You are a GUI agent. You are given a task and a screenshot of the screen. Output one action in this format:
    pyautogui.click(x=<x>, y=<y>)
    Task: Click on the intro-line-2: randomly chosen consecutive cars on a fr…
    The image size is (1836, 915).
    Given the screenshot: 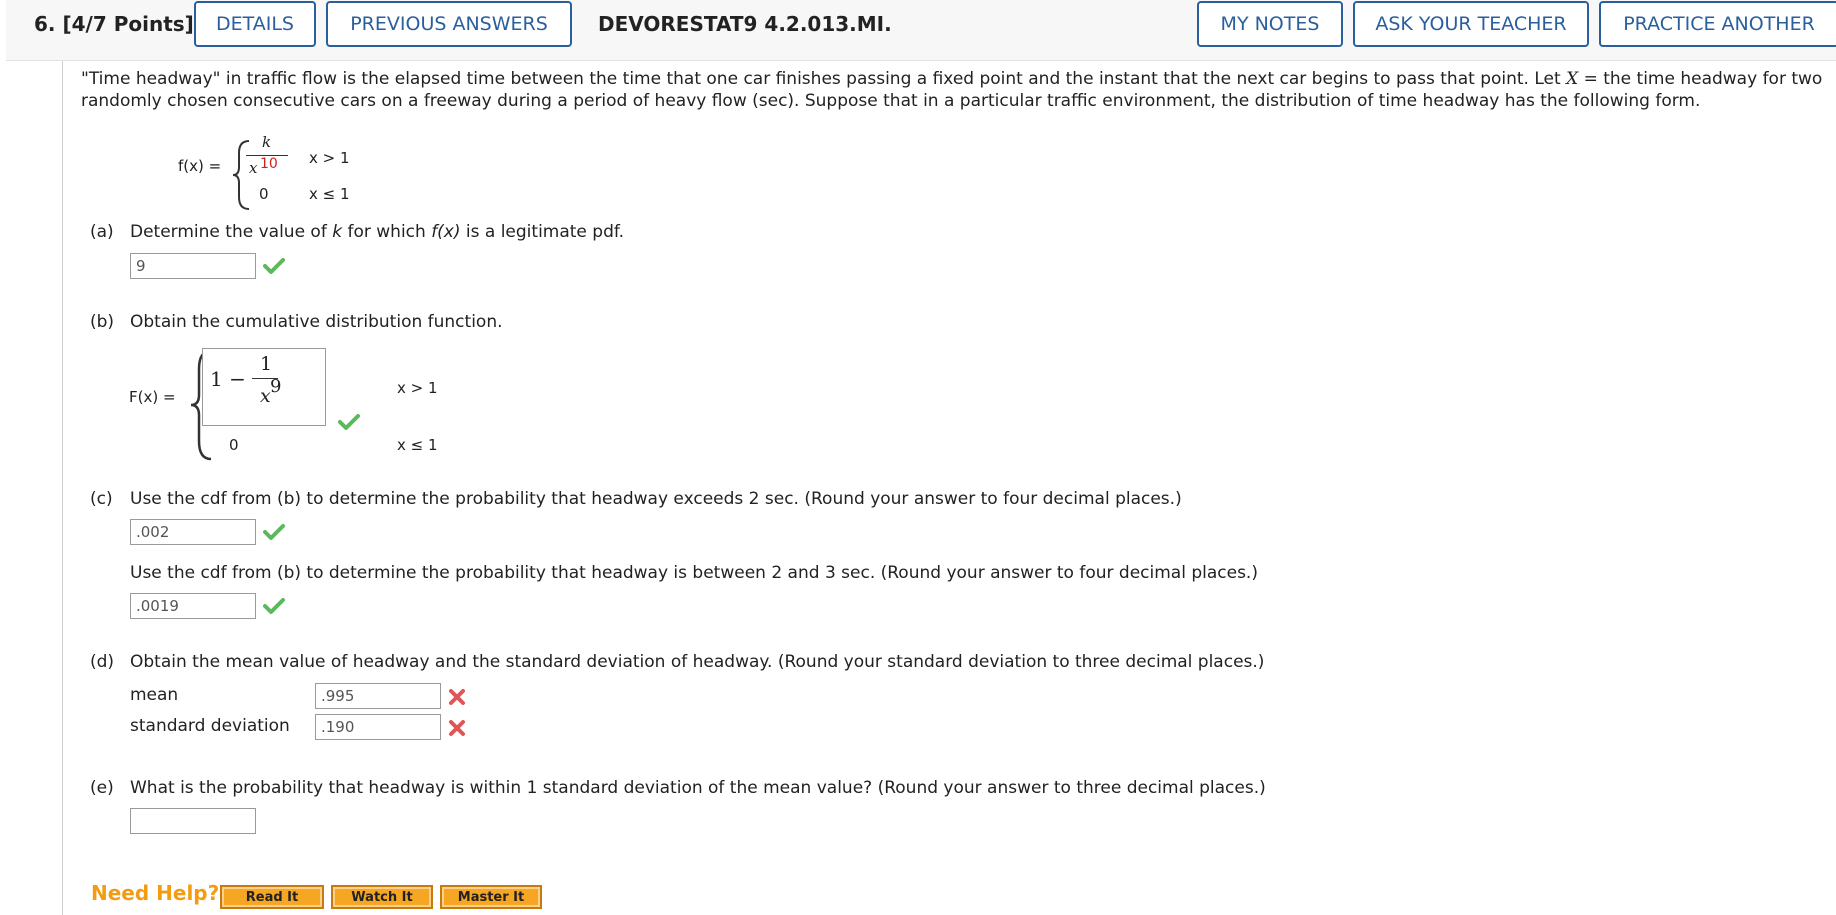 What is the action you would take?
    pyautogui.click(x=891, y=101)
    